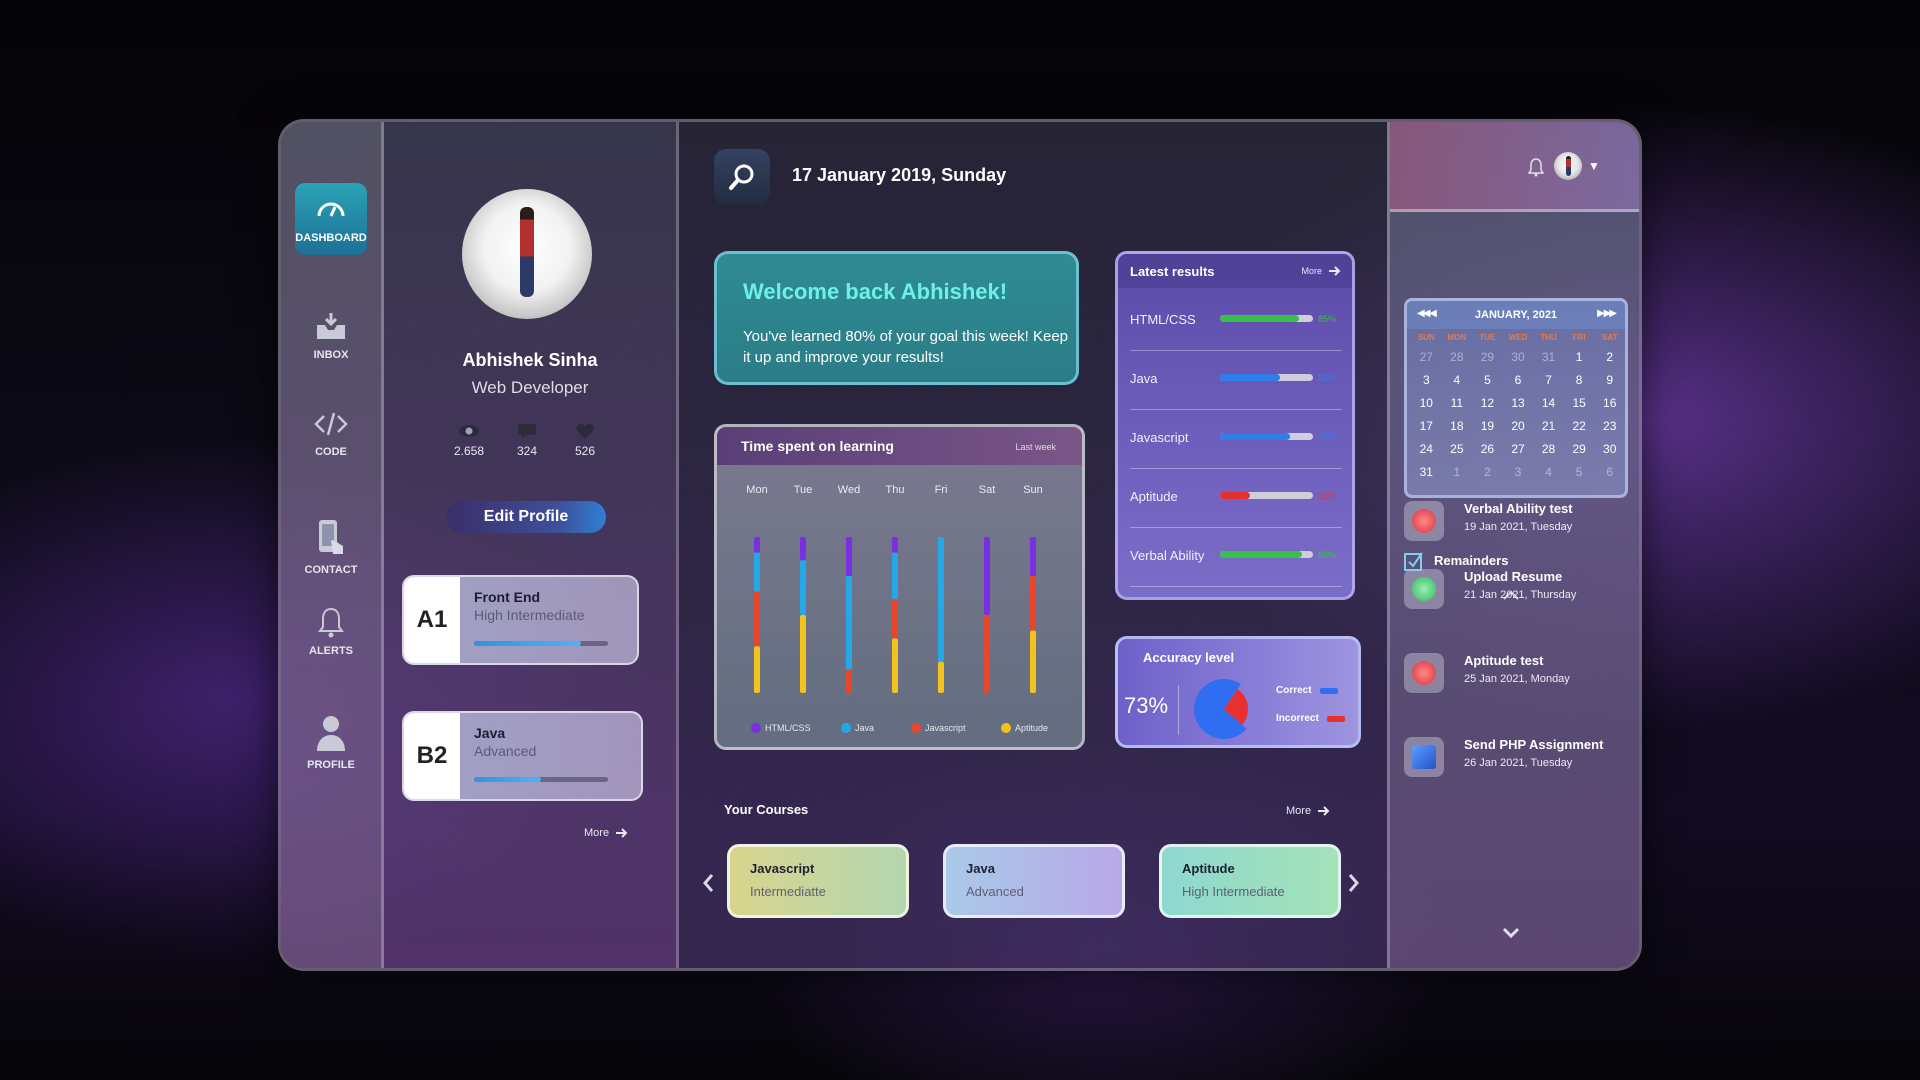 The width and height of the screenshot is (1920, 1080). What do you see at coordinates (1579, 472) in the screenshot?
I see `calendar-day-outside: 5` at bounding box center [1579, 472].